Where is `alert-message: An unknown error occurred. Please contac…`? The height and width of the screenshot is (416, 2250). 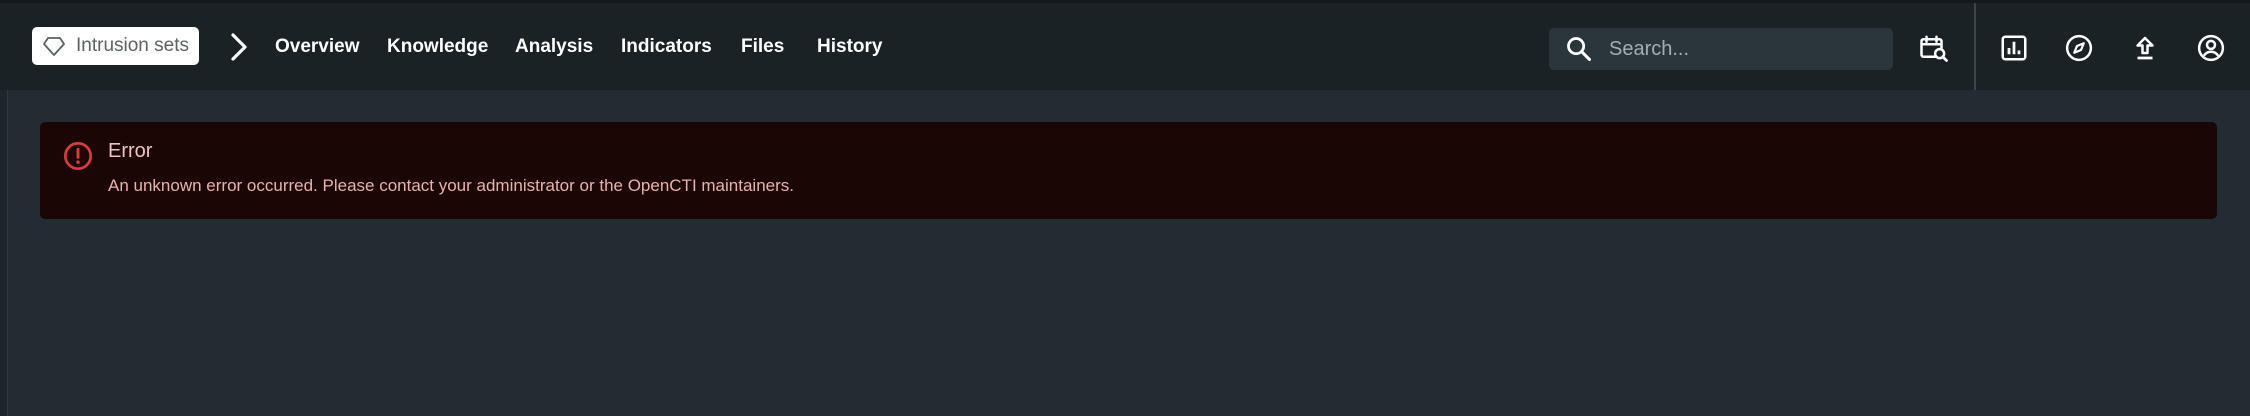
alert-message: An unknown error occurred. Please contac… is located at coordinates (451, 185).